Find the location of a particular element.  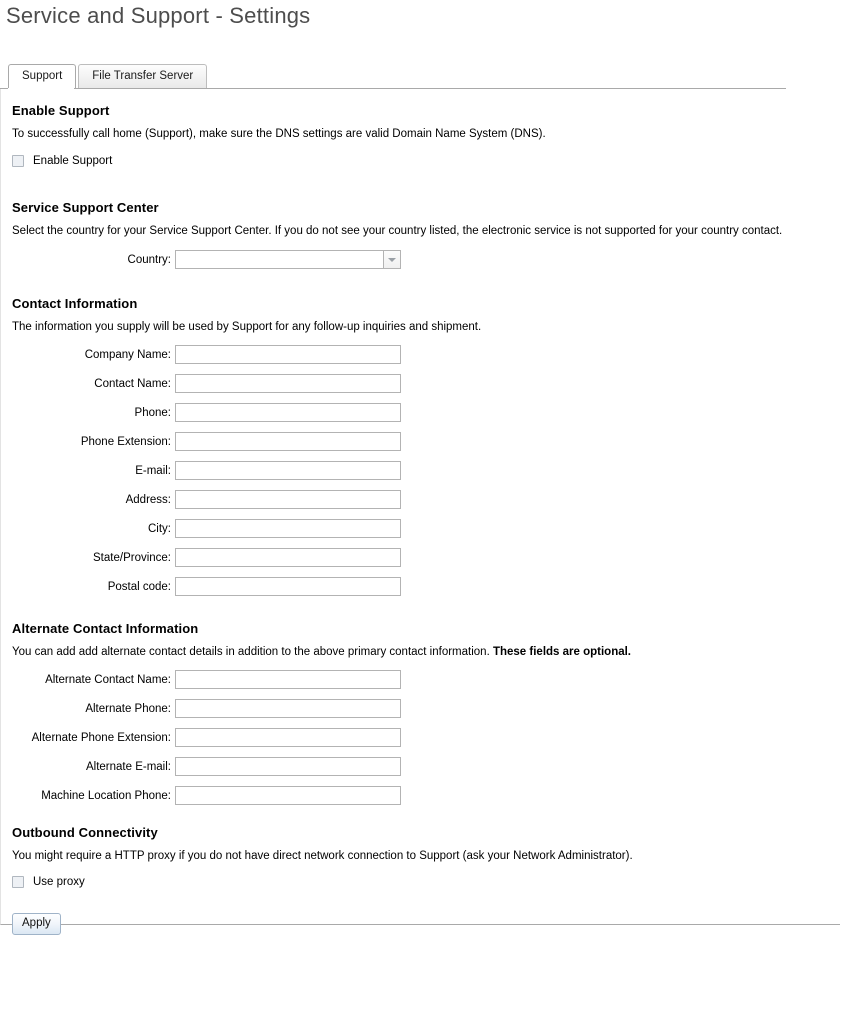

field-row-company-name: Company Name: is located at coordinates (426, 354).